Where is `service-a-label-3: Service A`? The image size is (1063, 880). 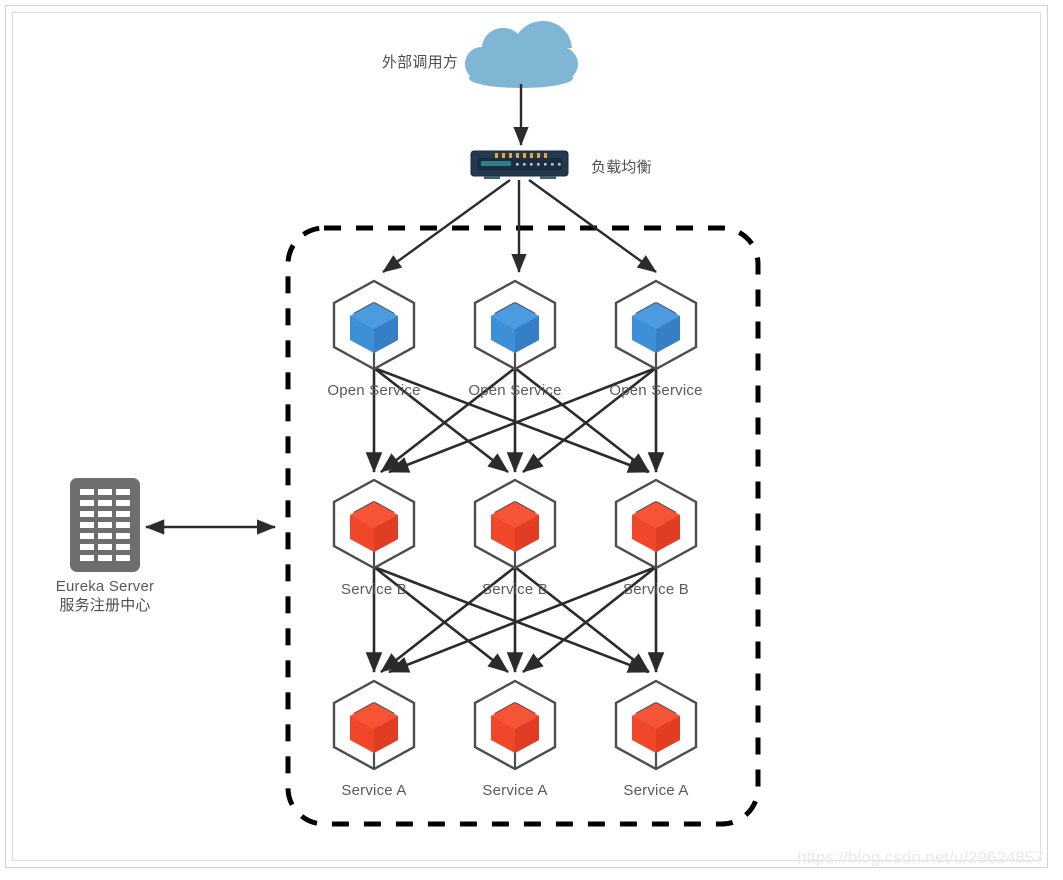
service-a-label-3: Service A is located at coordinates (656, 790).